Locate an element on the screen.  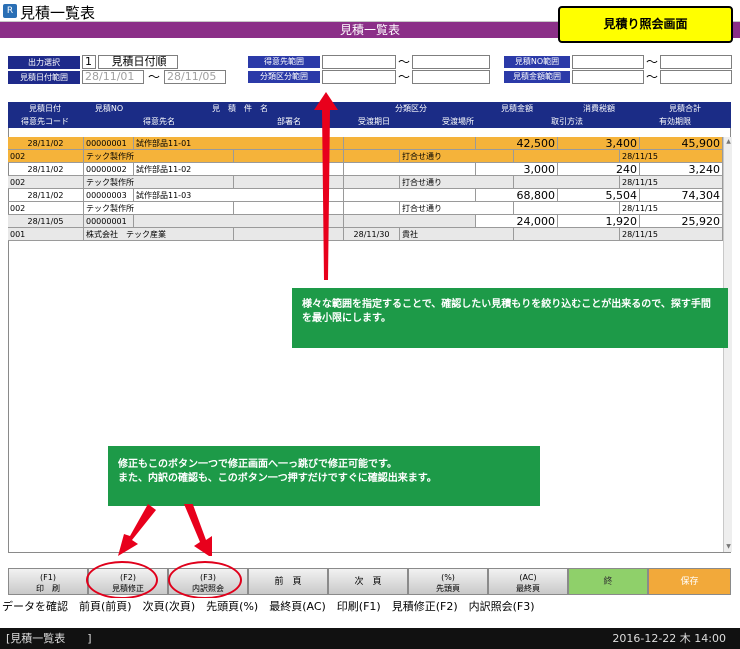
fkey-label: 保存 is located at coordinates (689, 582).